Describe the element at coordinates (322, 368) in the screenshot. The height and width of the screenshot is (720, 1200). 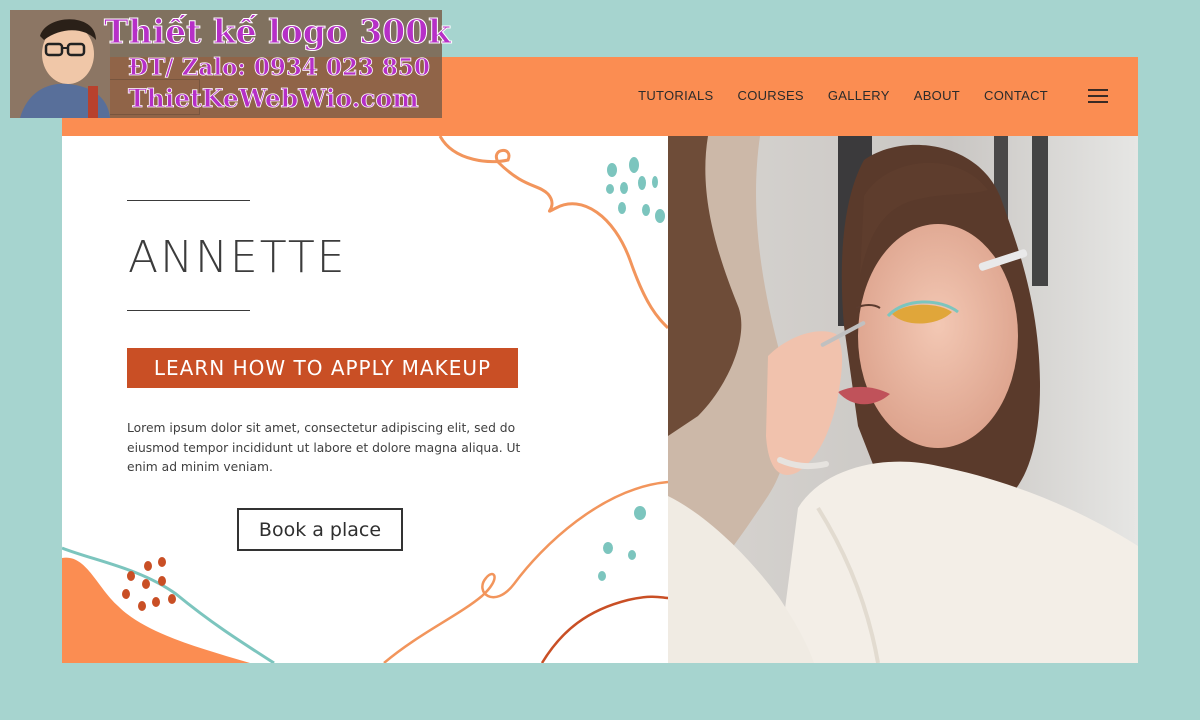
I see `hero-tagline: LEARN HOW TO APPLY MAKEUP` at that location.